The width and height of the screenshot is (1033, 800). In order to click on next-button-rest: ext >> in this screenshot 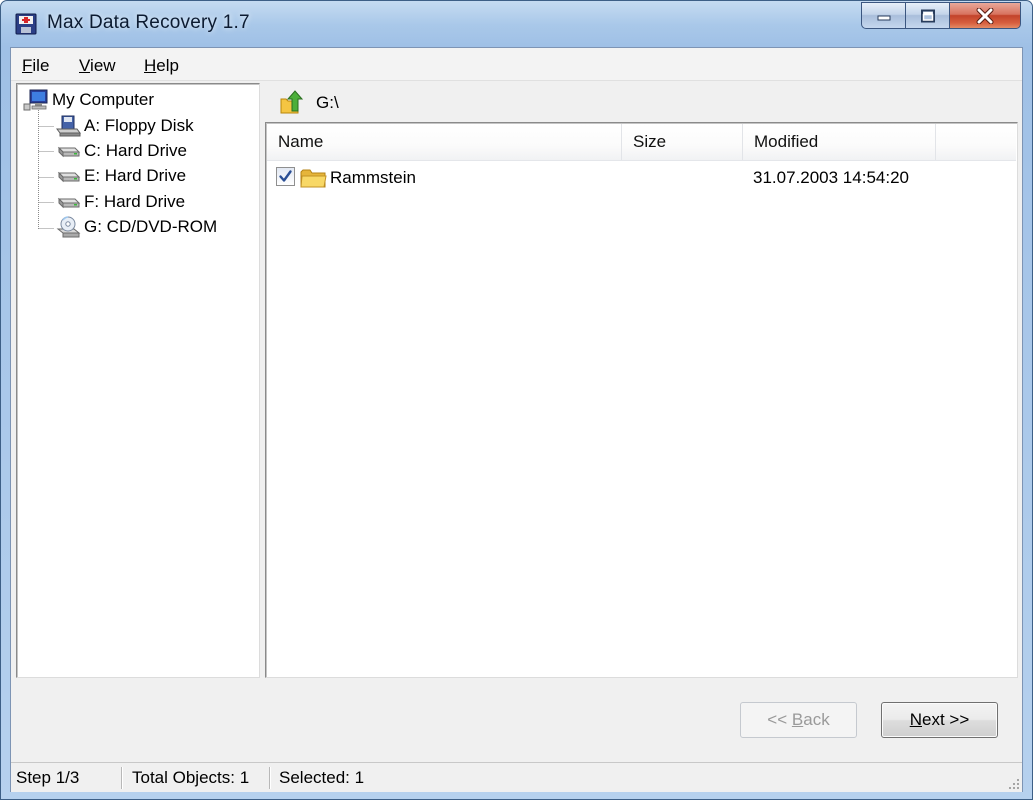, I will do `click(946, 719)`.